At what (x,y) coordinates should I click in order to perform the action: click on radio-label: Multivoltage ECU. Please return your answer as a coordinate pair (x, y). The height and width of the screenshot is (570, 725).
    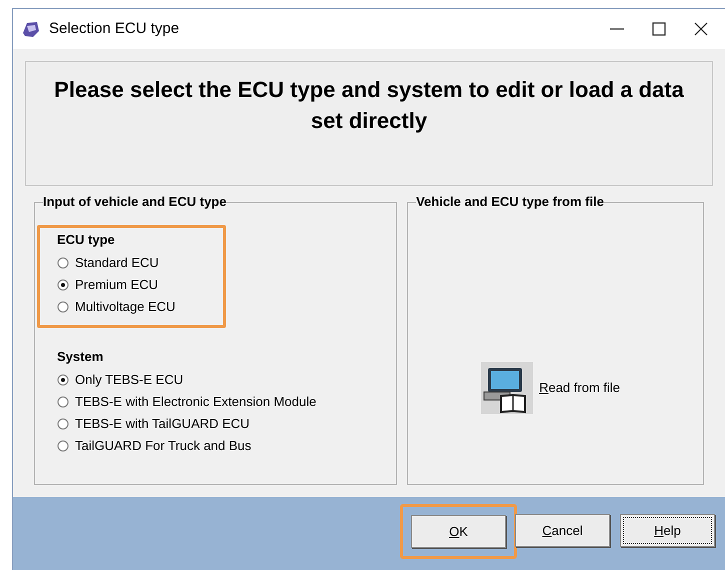
    Looking at the image, I should click on (125, 307).